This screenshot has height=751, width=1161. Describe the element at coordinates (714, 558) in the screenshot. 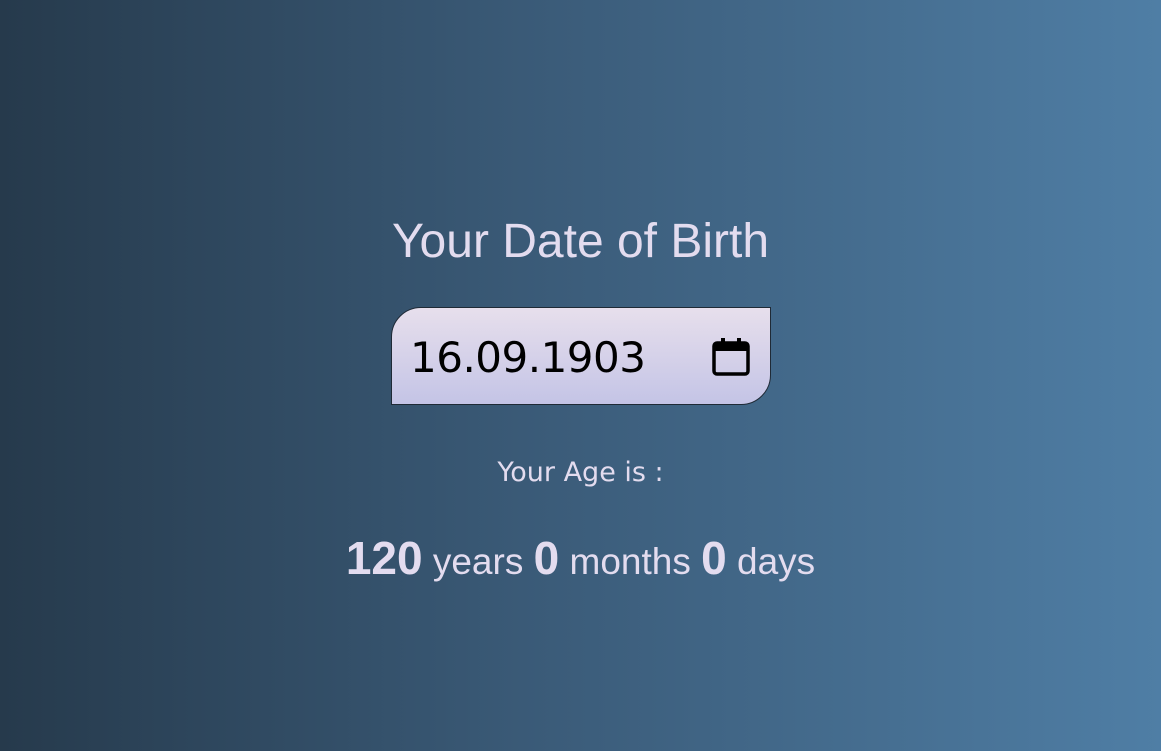

I see `age-days-value: 0` at that location.